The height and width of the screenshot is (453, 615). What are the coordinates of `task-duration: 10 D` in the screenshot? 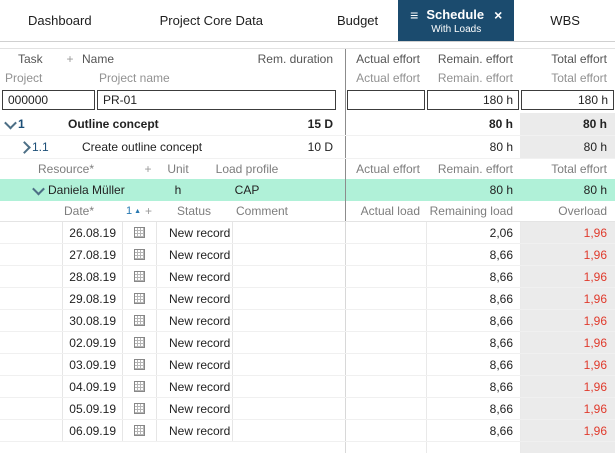 It's located at (295, 147).